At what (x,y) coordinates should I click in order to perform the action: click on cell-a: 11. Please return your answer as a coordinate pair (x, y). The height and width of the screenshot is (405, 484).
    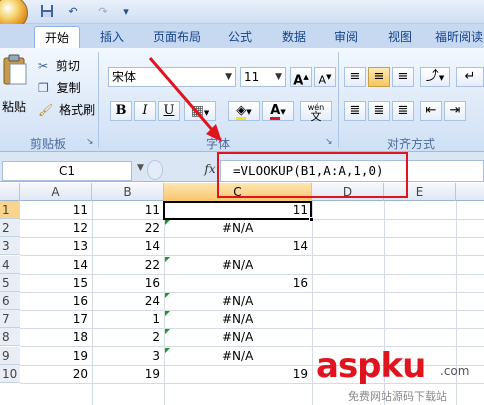
    Looking at the image, I should click on (56, 210).